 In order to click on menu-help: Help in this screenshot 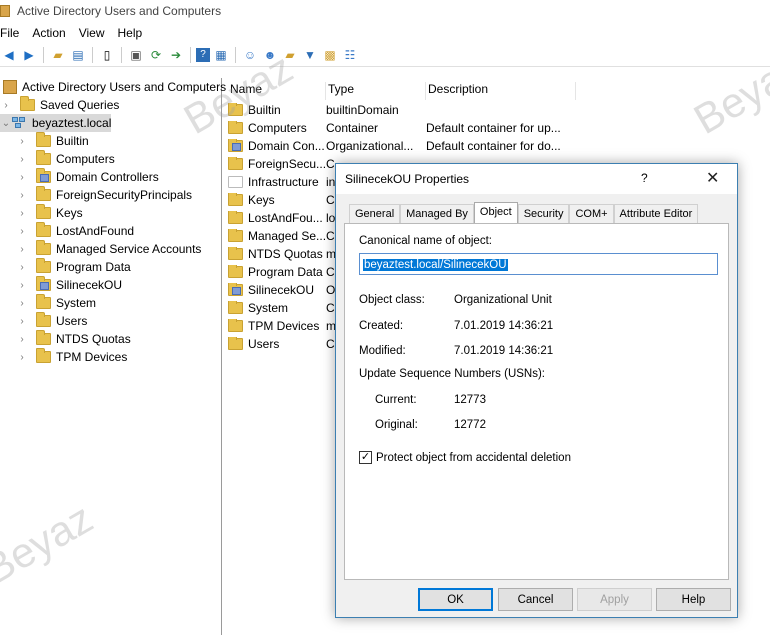, I will do `click(134, 33)`.